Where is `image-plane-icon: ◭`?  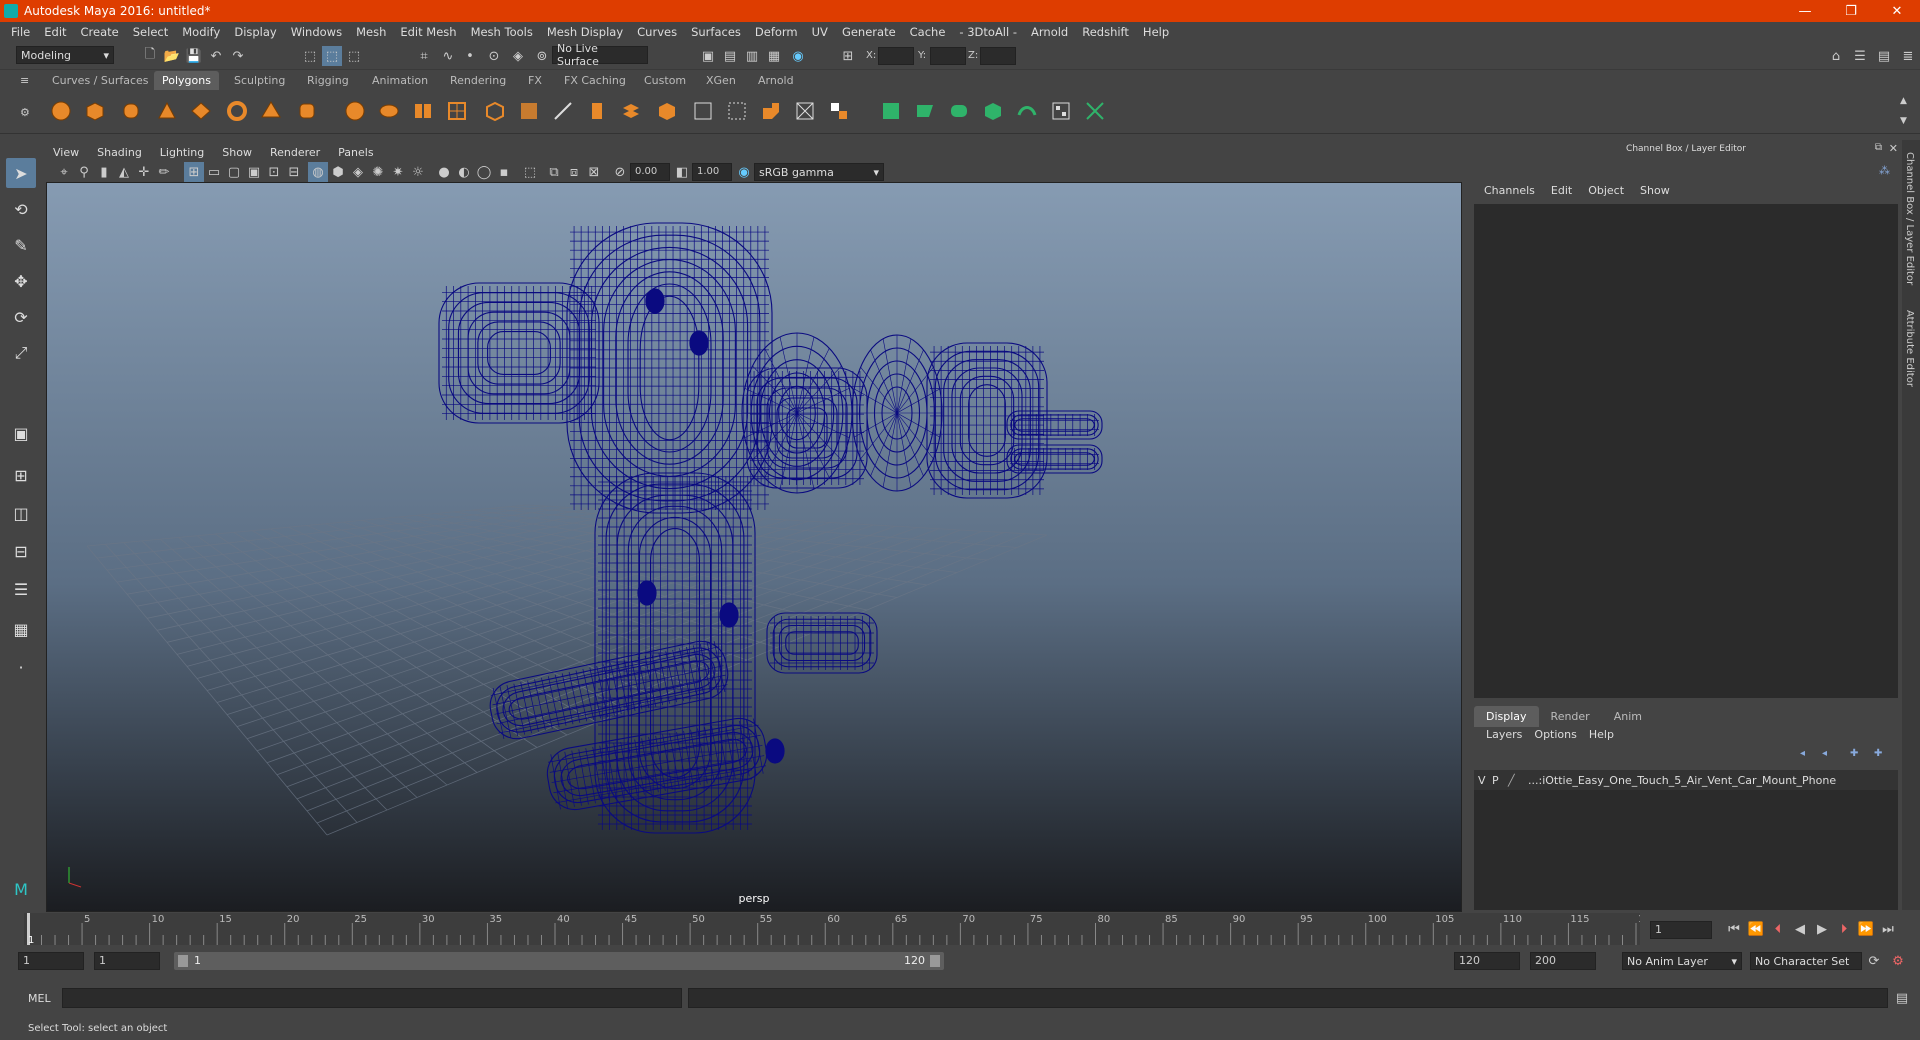 image-plane-icon: ◭ is located at coordinates (124, 172).